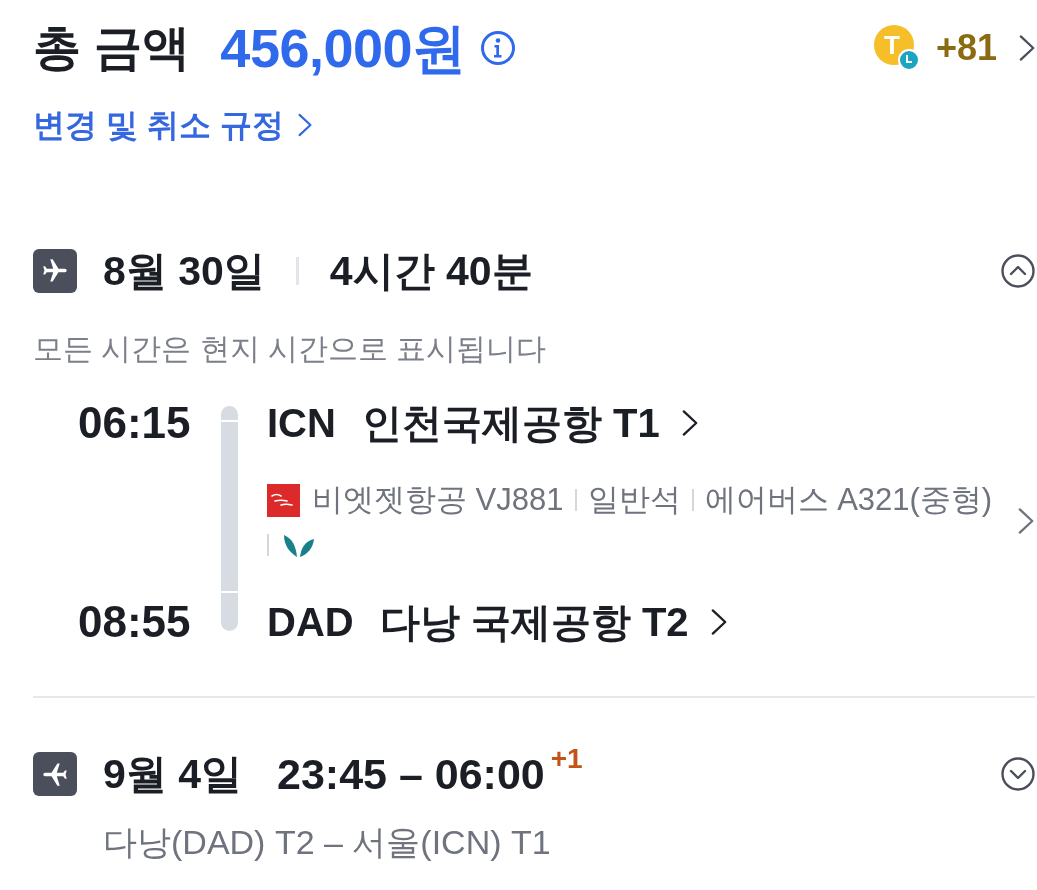 This screenshot has height=890, width=1037. I want to click on flight-time-range: 23:45 – 06:00, so click(411, 774).